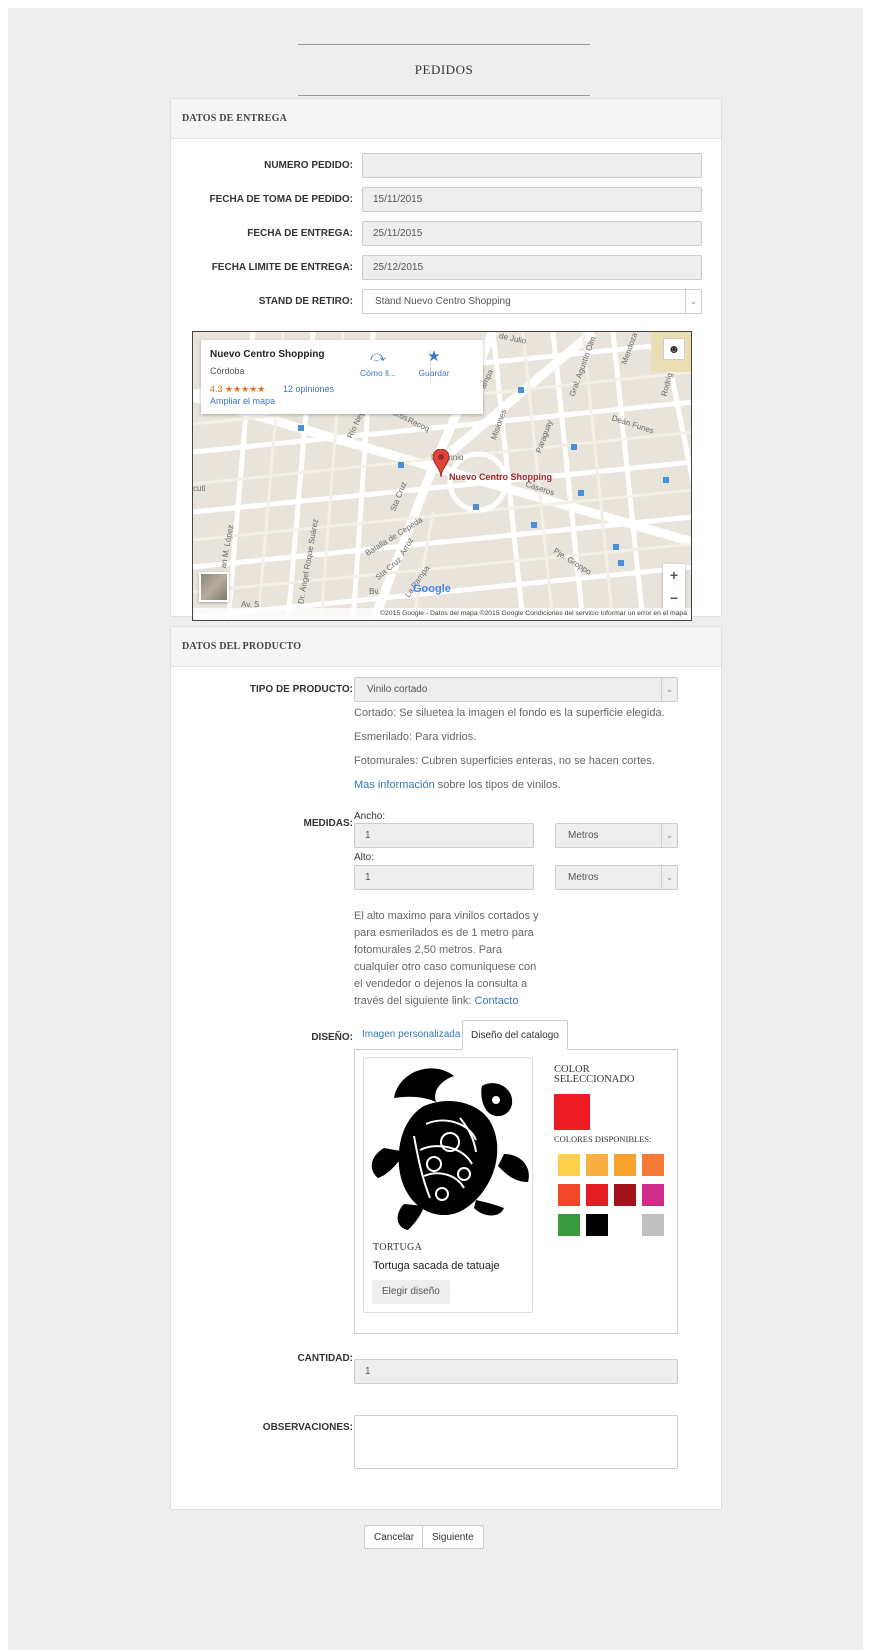 The width and height of the screenshot is (870, 1650). Describe the element at coordinates (301, 689) in the screenshot. I see `product-type-label: TIPO DE PRODUCTO:` at that location.